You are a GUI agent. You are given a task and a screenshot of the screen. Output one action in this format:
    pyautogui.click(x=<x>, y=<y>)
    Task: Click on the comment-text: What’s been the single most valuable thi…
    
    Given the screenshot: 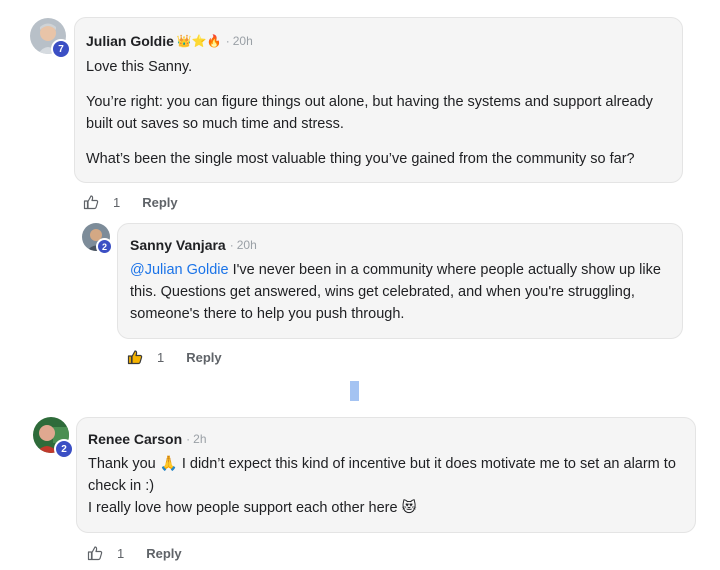 What is the action you would take?
    pyautogui.click(x=360, y=159)
    